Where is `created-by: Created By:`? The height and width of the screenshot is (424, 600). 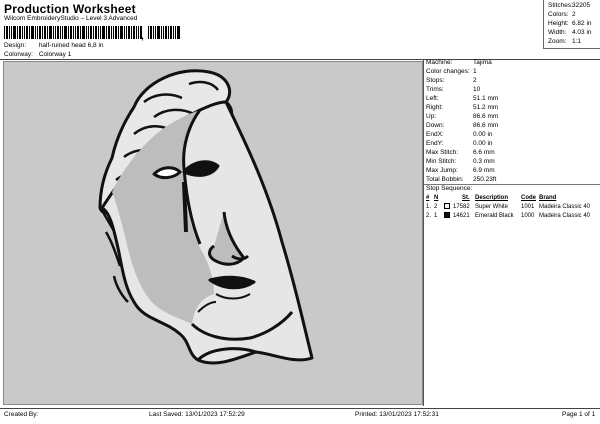 created-by: Created By: is located at coordinates (21, 414).